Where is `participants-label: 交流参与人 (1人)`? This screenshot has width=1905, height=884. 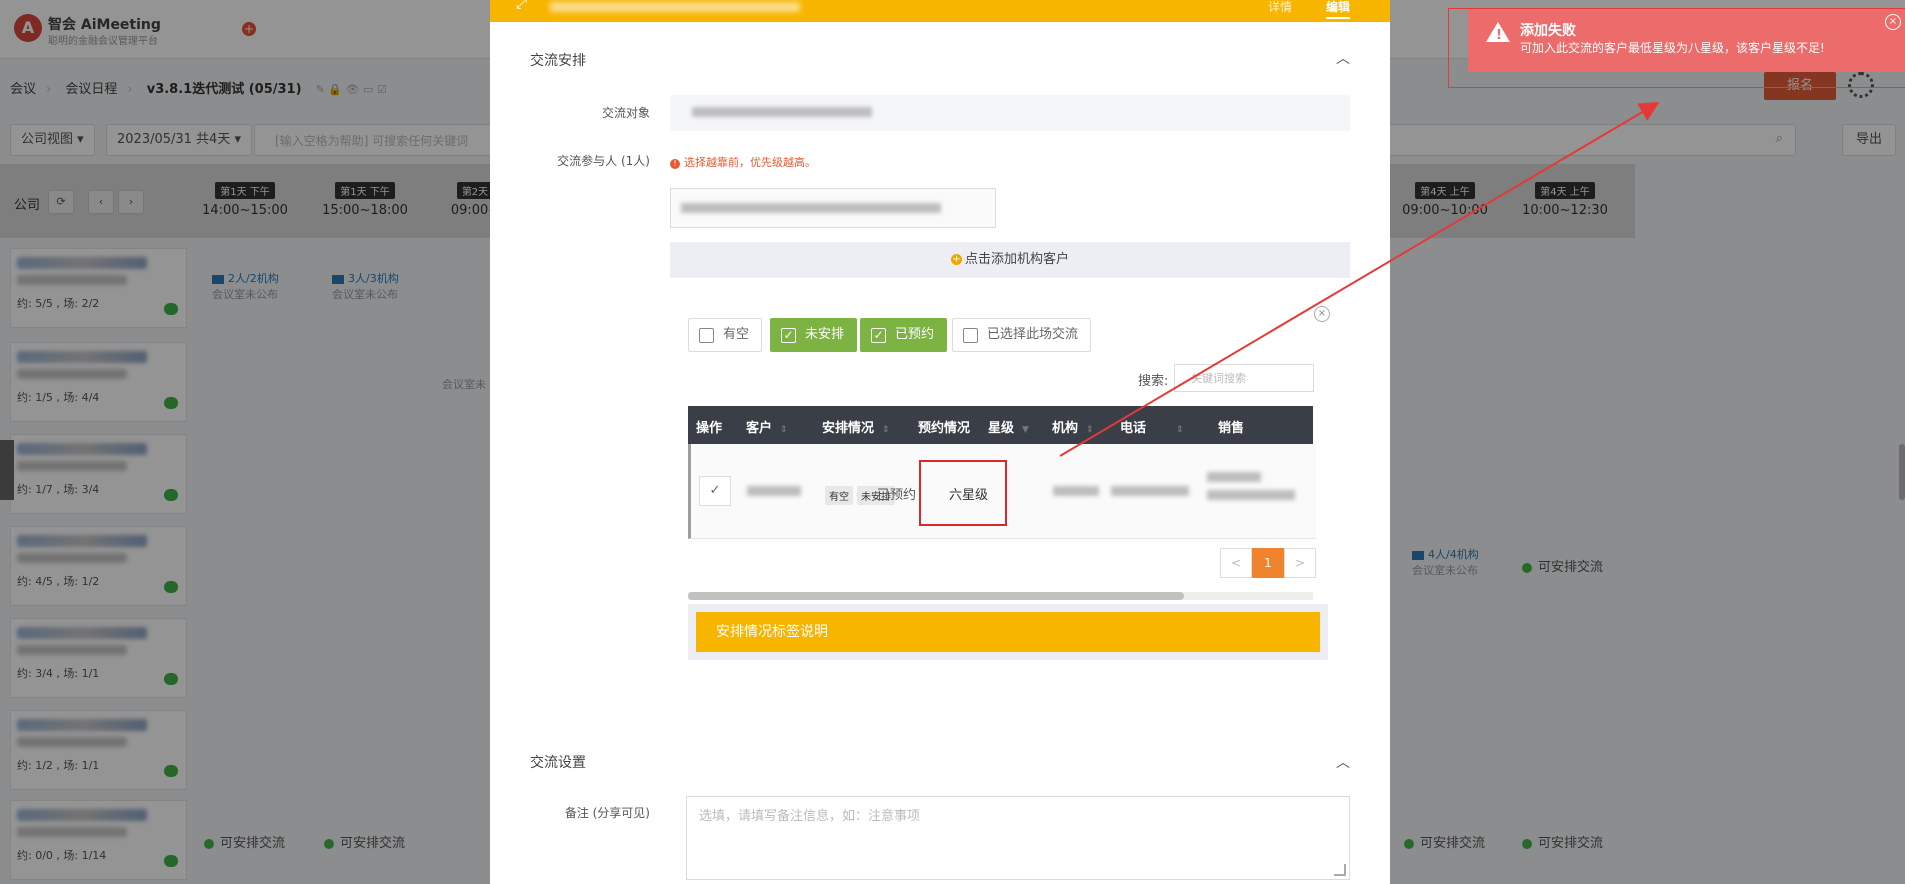 participants-label: 交流参与人 (1人) is located at coordinates (603, 161).